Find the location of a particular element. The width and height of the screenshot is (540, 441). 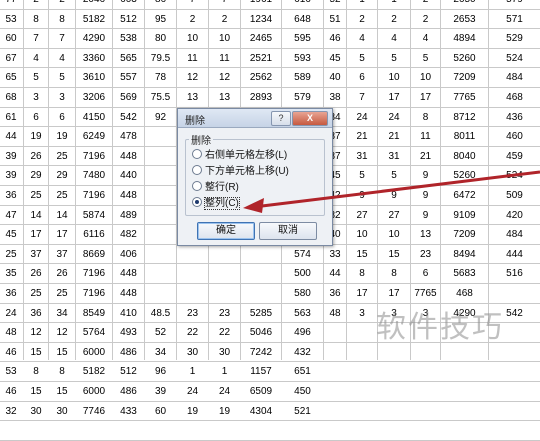

table-cell: 26 is located at coordinates (36, 273).